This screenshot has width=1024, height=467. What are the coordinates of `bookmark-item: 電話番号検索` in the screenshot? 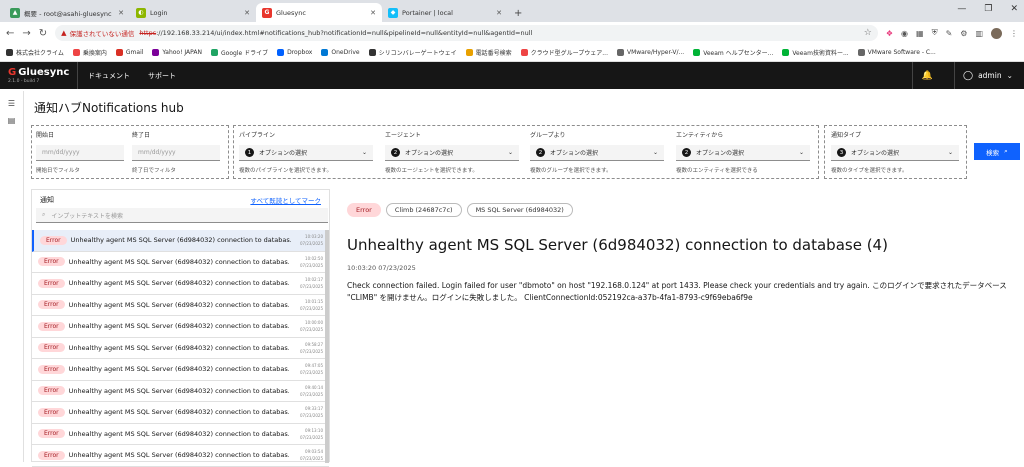 It's located at (488, 52).